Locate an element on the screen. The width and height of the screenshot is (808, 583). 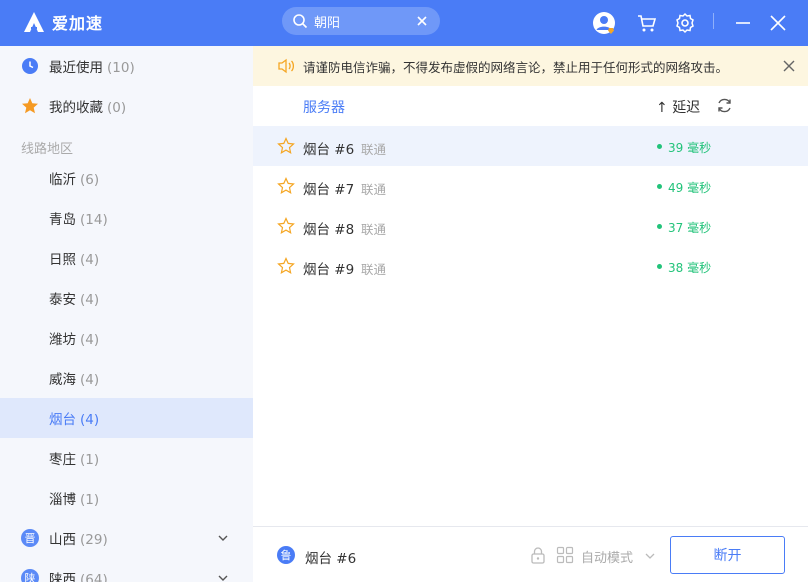
list-header: 服务器 ↑ 延迟 is located at coordinates (530, 106).